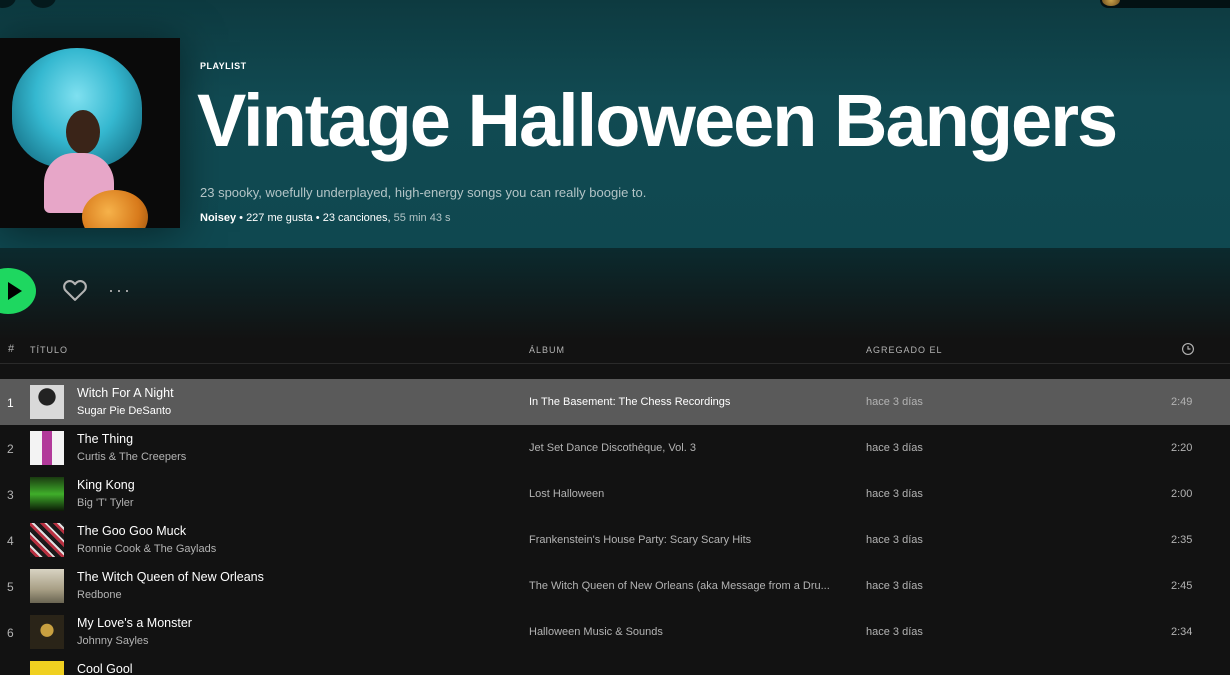 The image size is (1230, 675). I want to click on track-artist: Big 'T' Tyler, so click(105, 503).